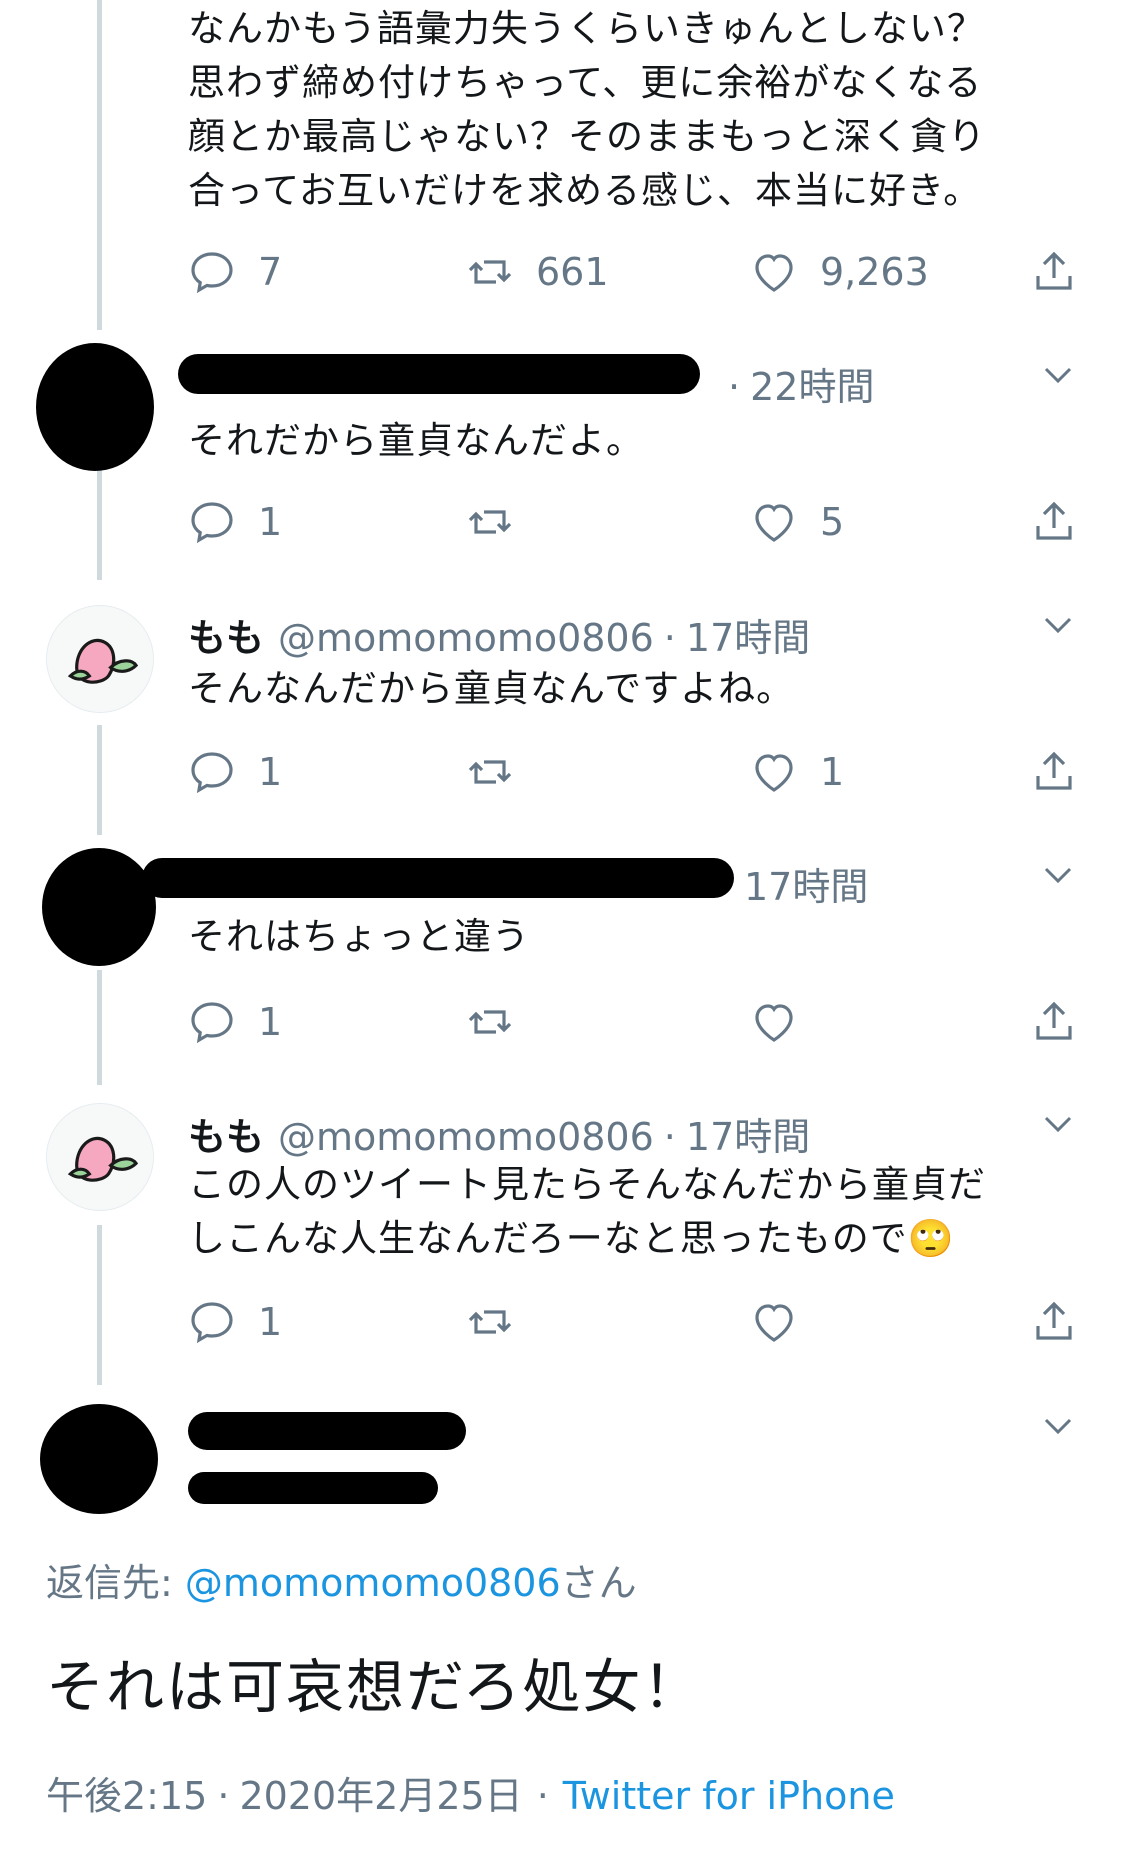 This screenshot has height=1849, width=1124. Describe the element at coordinates (313, 1488) in the screenshot. I see `redacted-handle` at that location.